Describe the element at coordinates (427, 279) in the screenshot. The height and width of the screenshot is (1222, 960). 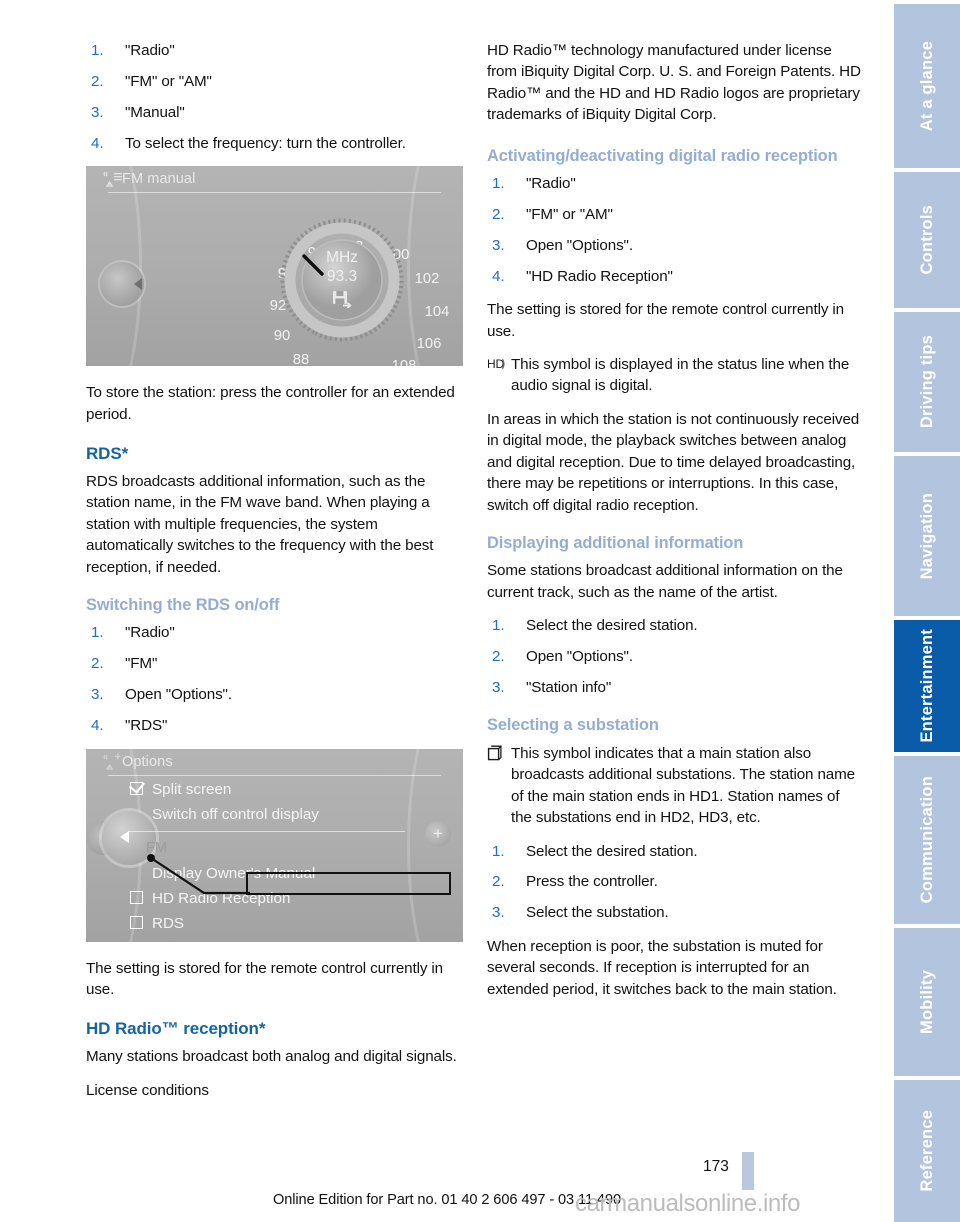
I see `scale-label: 102` at that location.